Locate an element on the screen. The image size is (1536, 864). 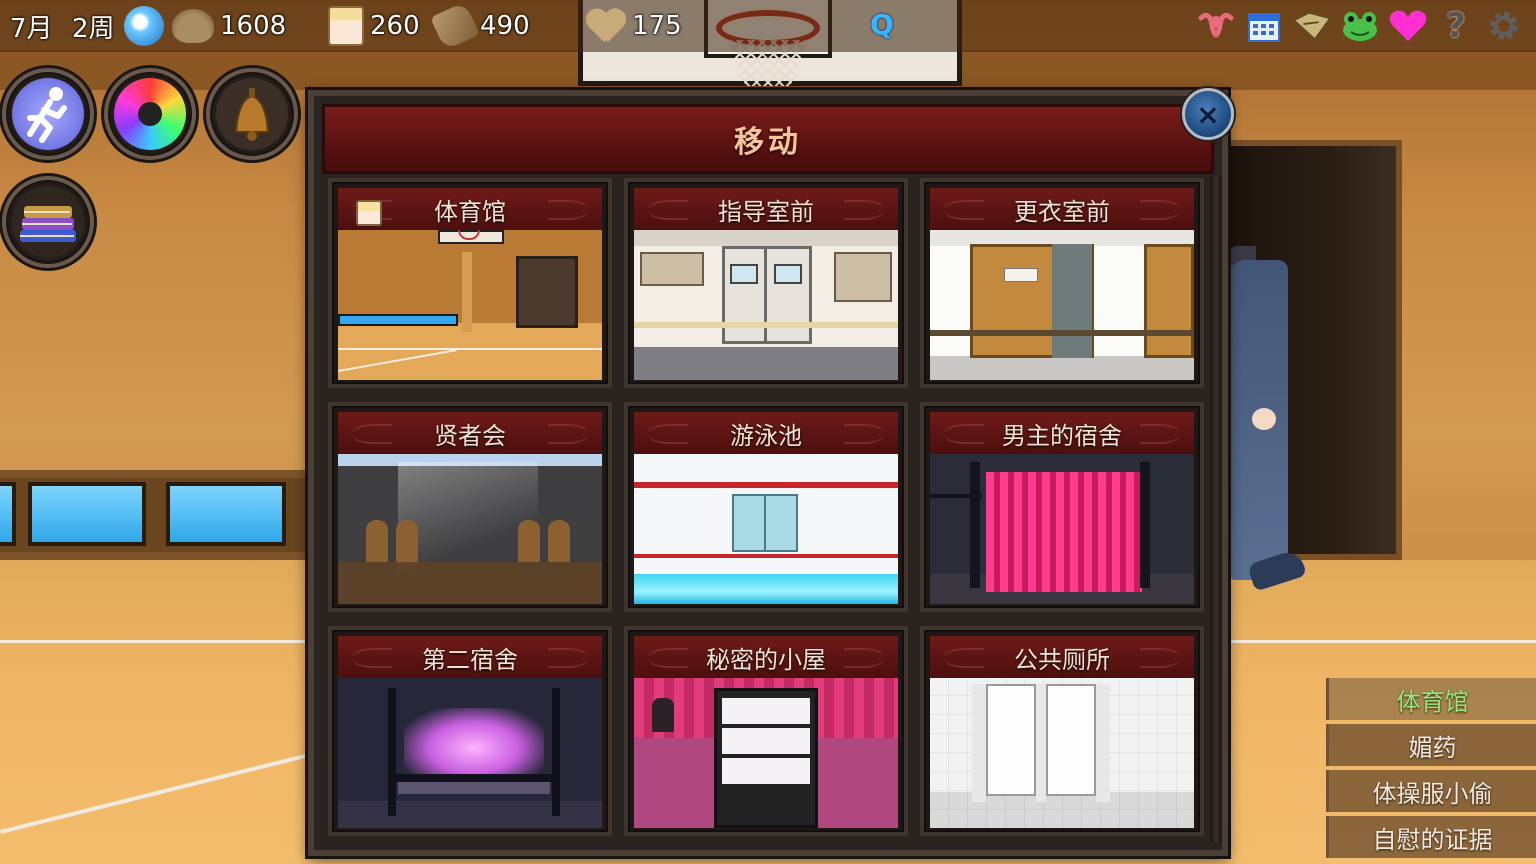
help-icon: ? is located at coordinates (1456, 26).